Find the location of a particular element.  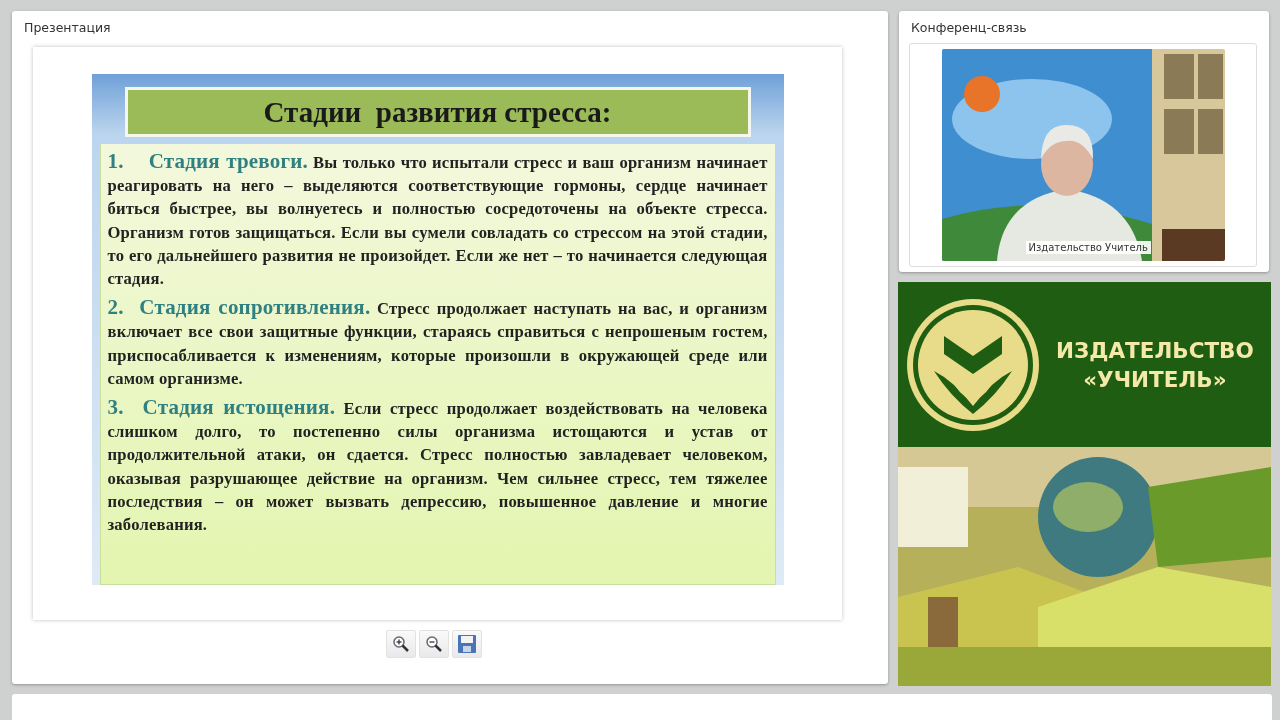

zoom-in-icon is located at coordinates (401, 644).